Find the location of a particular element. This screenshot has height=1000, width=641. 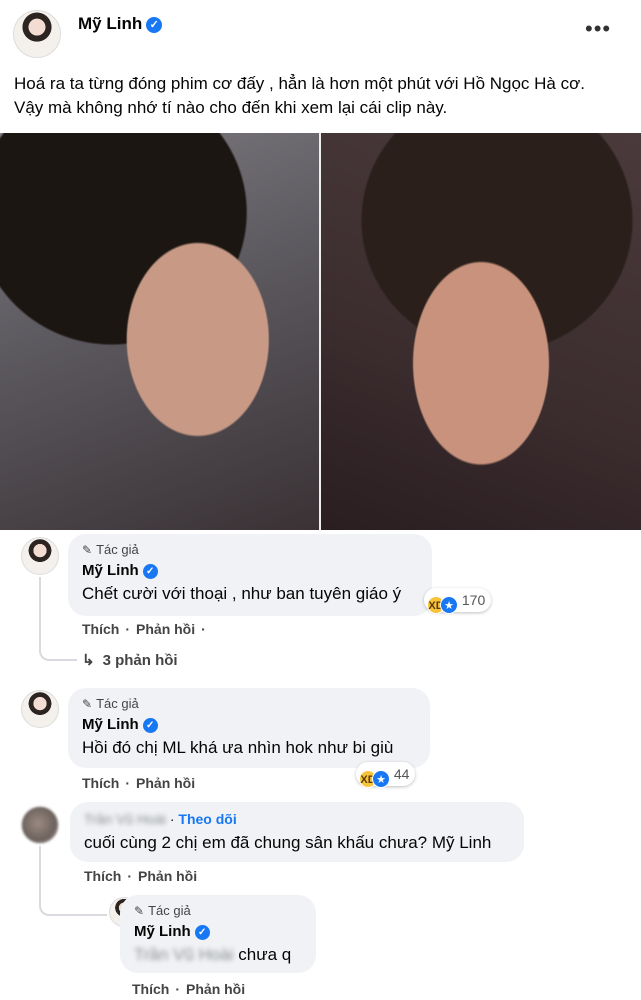

reply-actions: Thích · Phản hồi is located at coordinates (191, 989).